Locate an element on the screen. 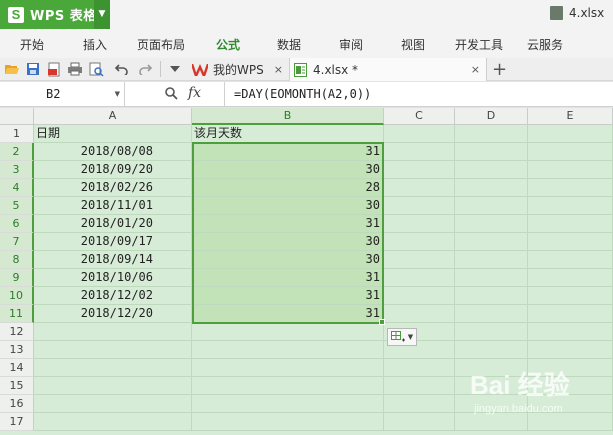 The image size is (613, 435). cell-a11: 2018/12/20 is located at coordinates (113, 314).